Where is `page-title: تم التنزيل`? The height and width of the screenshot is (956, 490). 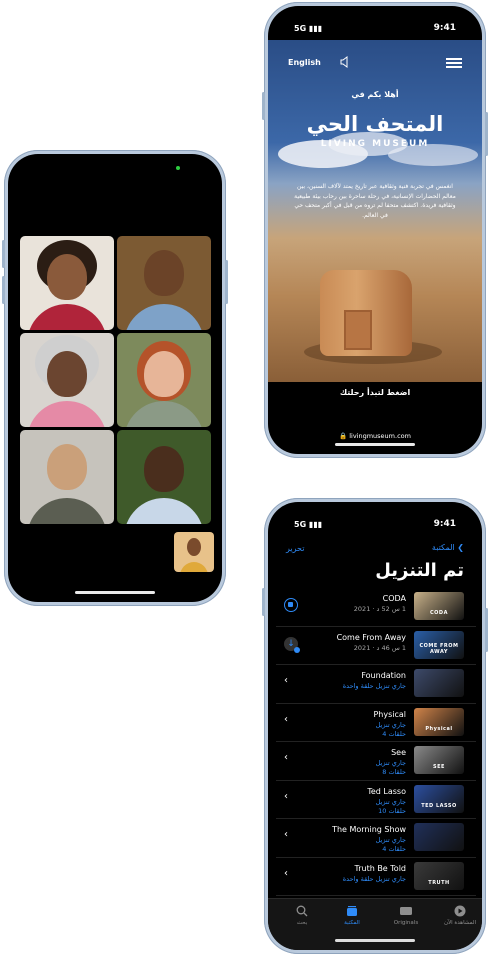 page-title: تم التنزيل is located at coordinates (419, 570).